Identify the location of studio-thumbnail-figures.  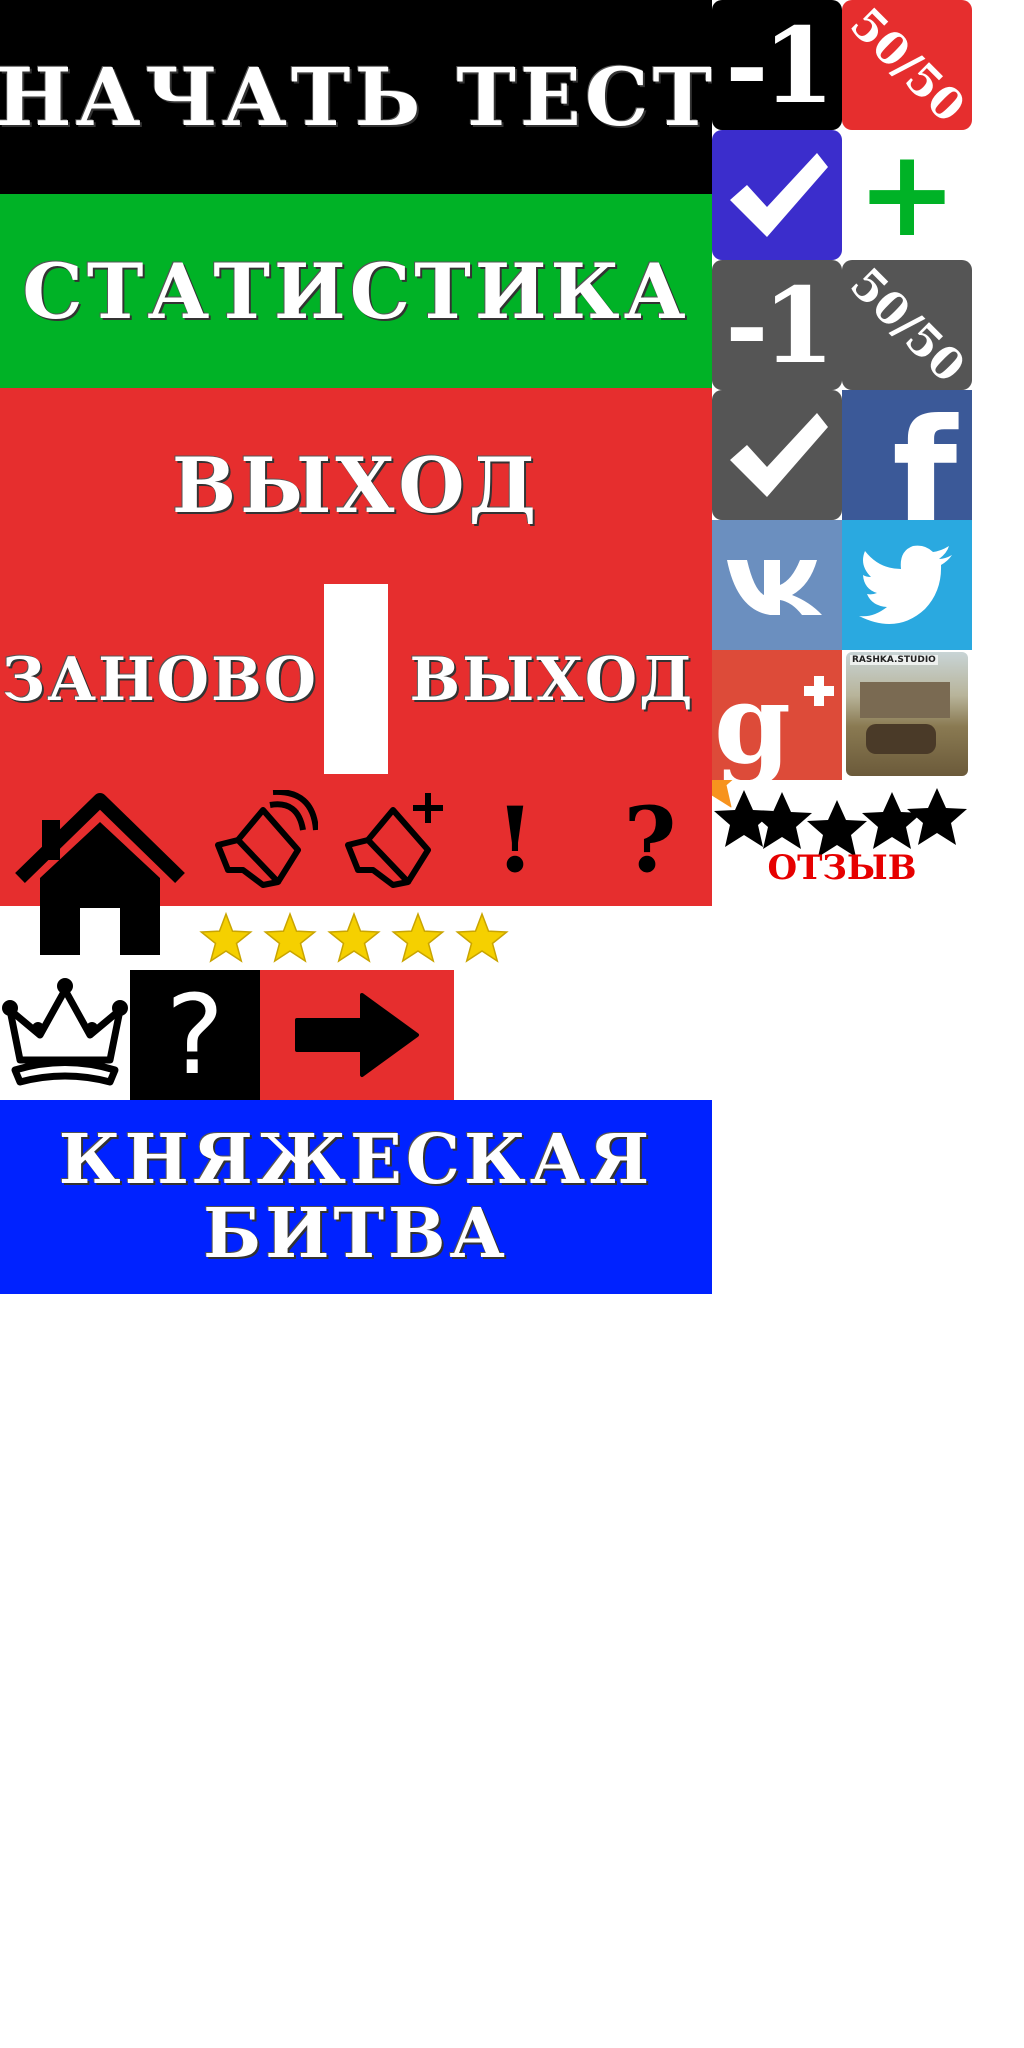
(901, 739).